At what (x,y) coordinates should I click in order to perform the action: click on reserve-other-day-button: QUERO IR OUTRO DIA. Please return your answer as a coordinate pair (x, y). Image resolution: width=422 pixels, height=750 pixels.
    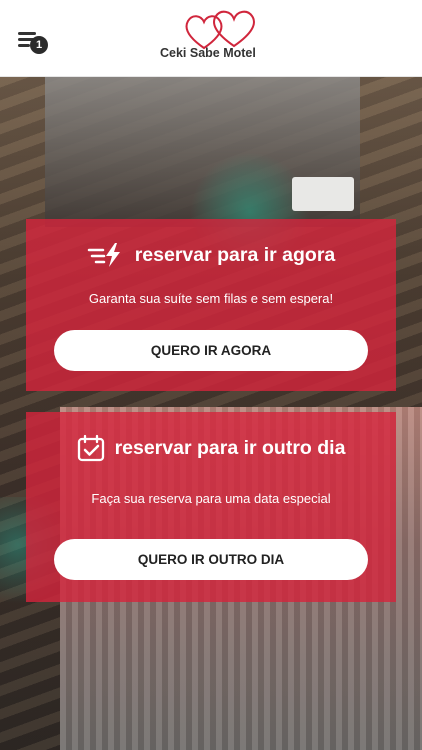
    Looking at the image, I should click on (211, 559).